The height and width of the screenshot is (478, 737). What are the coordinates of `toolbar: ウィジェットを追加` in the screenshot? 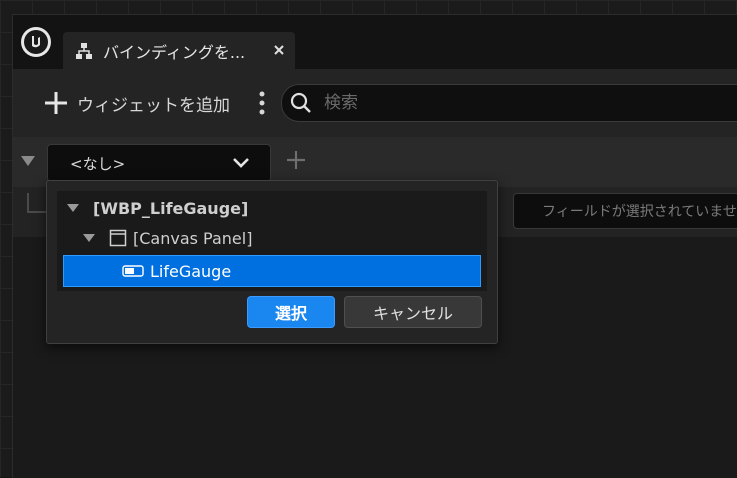 It's located at (375, 103).